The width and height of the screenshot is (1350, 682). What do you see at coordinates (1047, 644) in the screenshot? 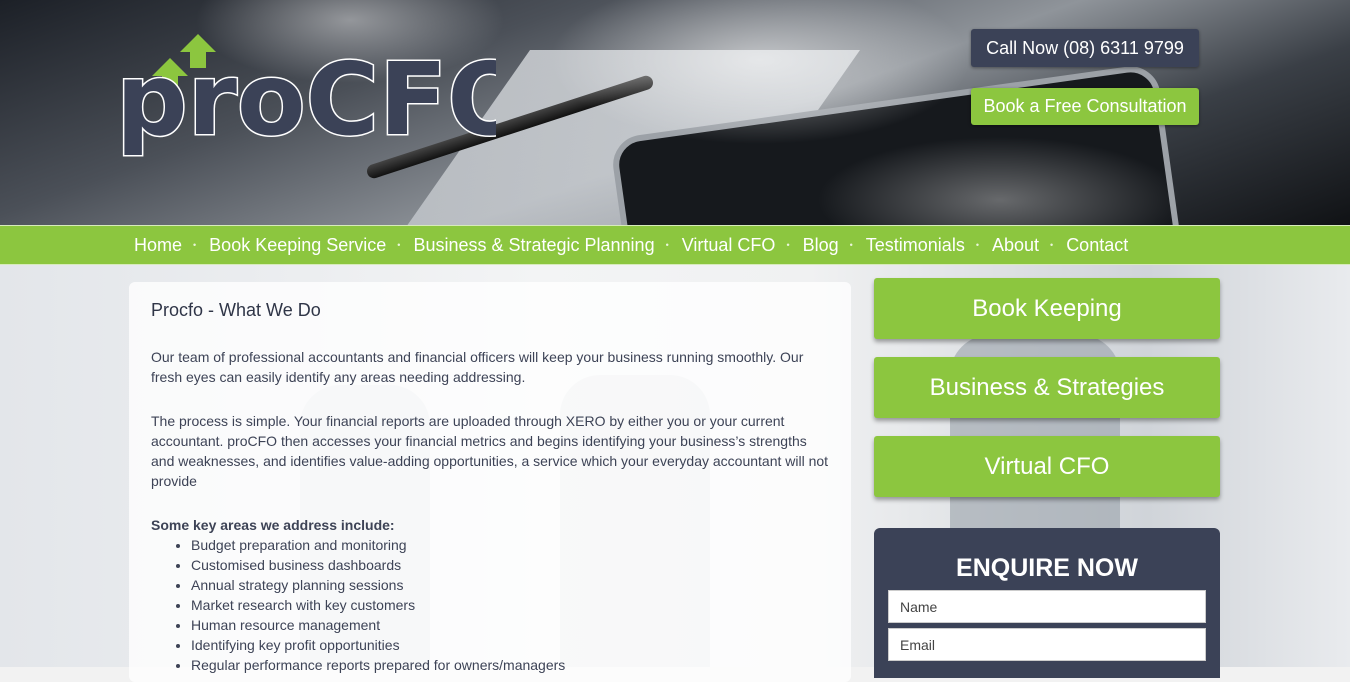
I see `email-field` at bounding box center [1047, 644].